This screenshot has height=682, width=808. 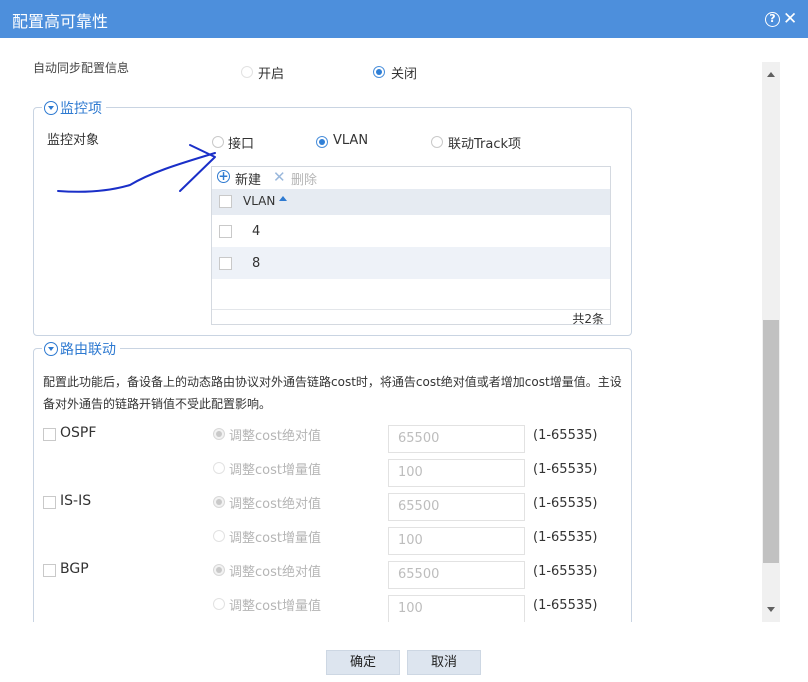 What do you see at coordinates (456, 575) in the screenshot?
I see `bgp-abs-input: 65500` at bounding box center [456, 575].